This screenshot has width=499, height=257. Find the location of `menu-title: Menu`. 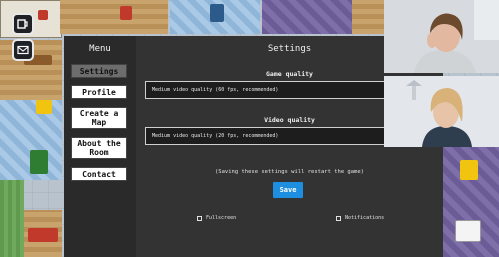

menu-title: Menu is located at coordinates (100, 49).